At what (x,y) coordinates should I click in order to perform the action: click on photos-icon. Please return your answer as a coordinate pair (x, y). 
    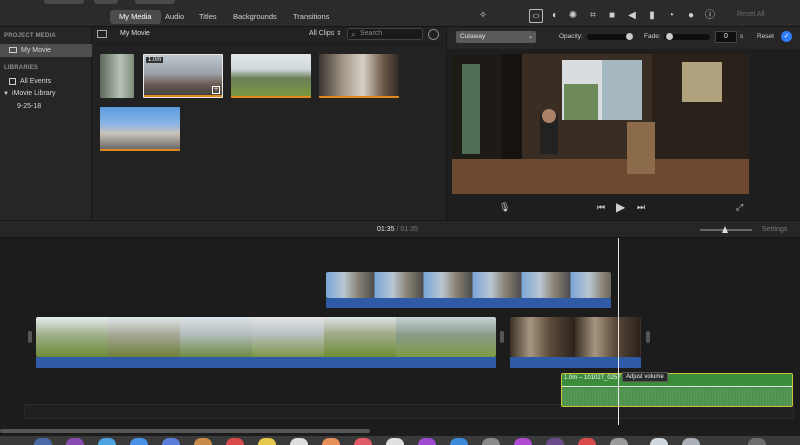
    Looking at the image, I should click on (331, 441).